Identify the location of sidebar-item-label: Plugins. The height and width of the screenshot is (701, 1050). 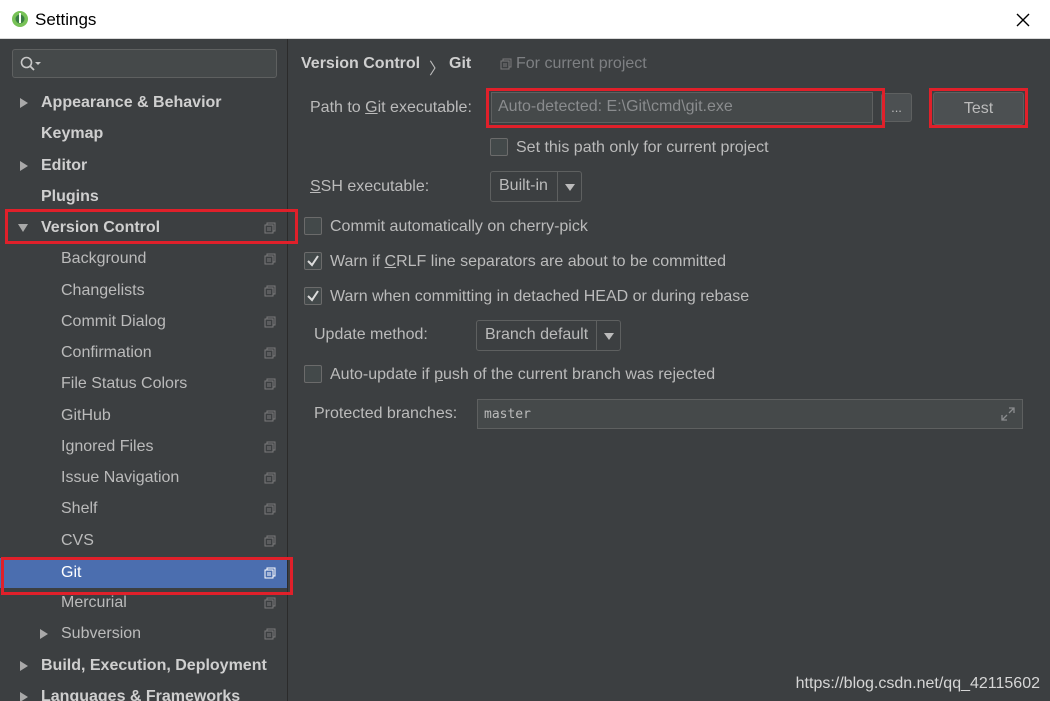
(70, 196).